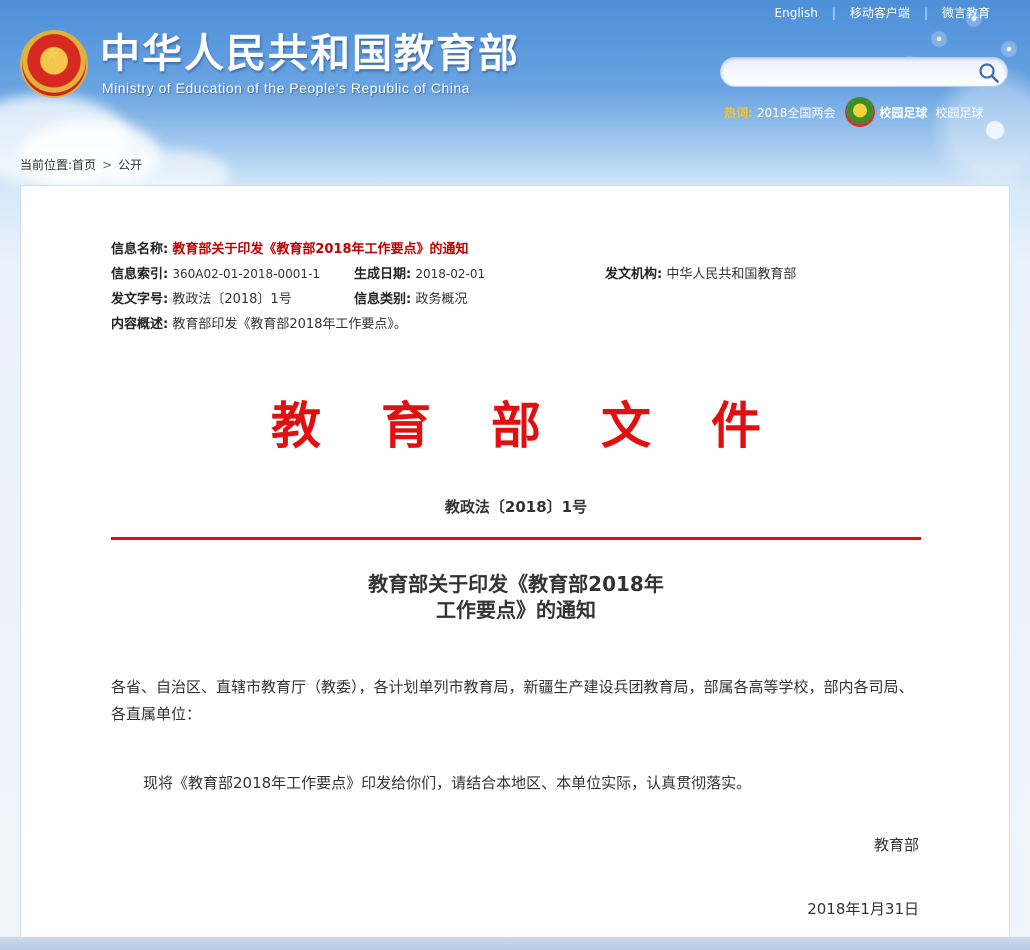  What do you see at coordinates (84, 164) in the screenshot?
I see `breadcrumb-home: 首页` at bounding box center [84, 164].